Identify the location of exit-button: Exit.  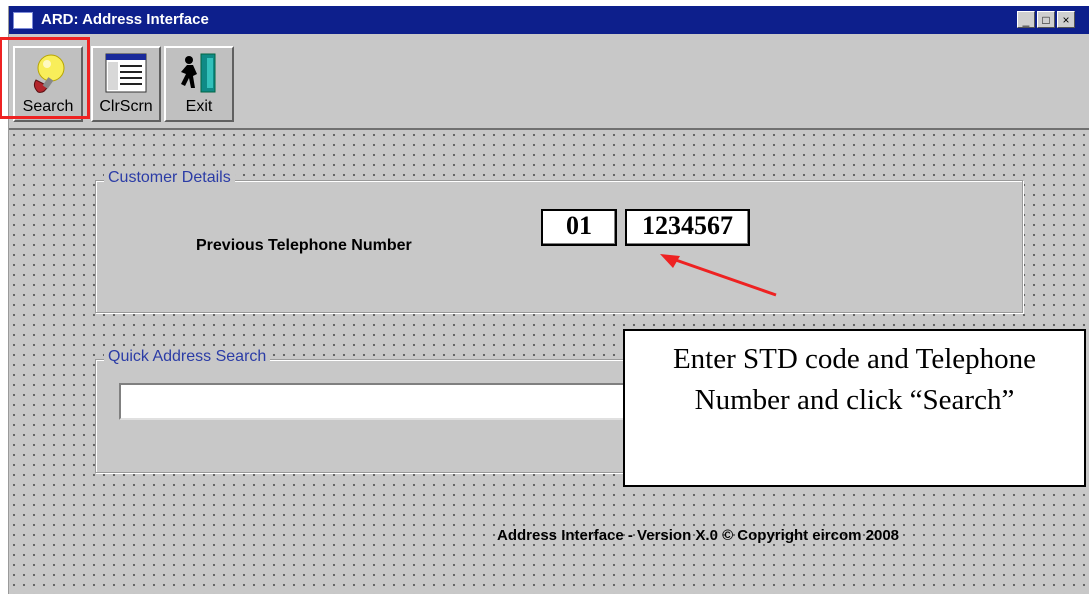
(199, 84).